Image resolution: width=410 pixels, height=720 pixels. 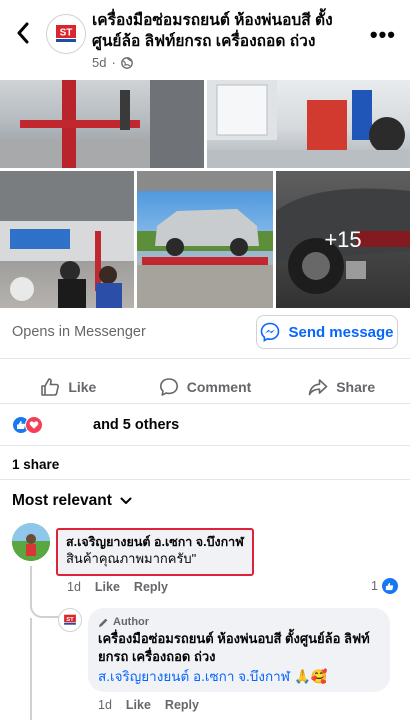 What do you see at coordinates (126, 500) in the screenshot?
I see `chevron-down-icon` at bounding box center [126, 500].